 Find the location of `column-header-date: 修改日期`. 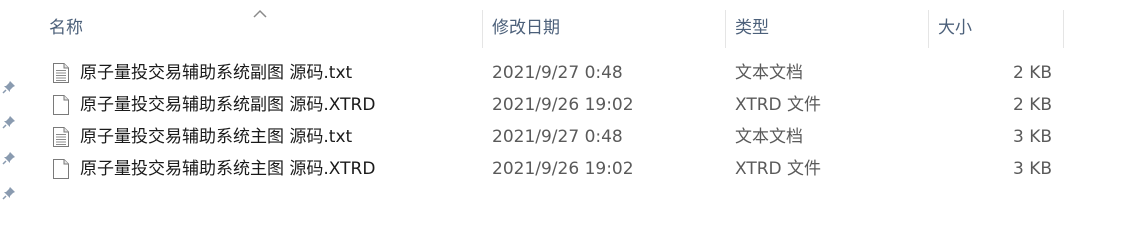

column-header-date: 修改日期 is located at coordinates (603, 24).